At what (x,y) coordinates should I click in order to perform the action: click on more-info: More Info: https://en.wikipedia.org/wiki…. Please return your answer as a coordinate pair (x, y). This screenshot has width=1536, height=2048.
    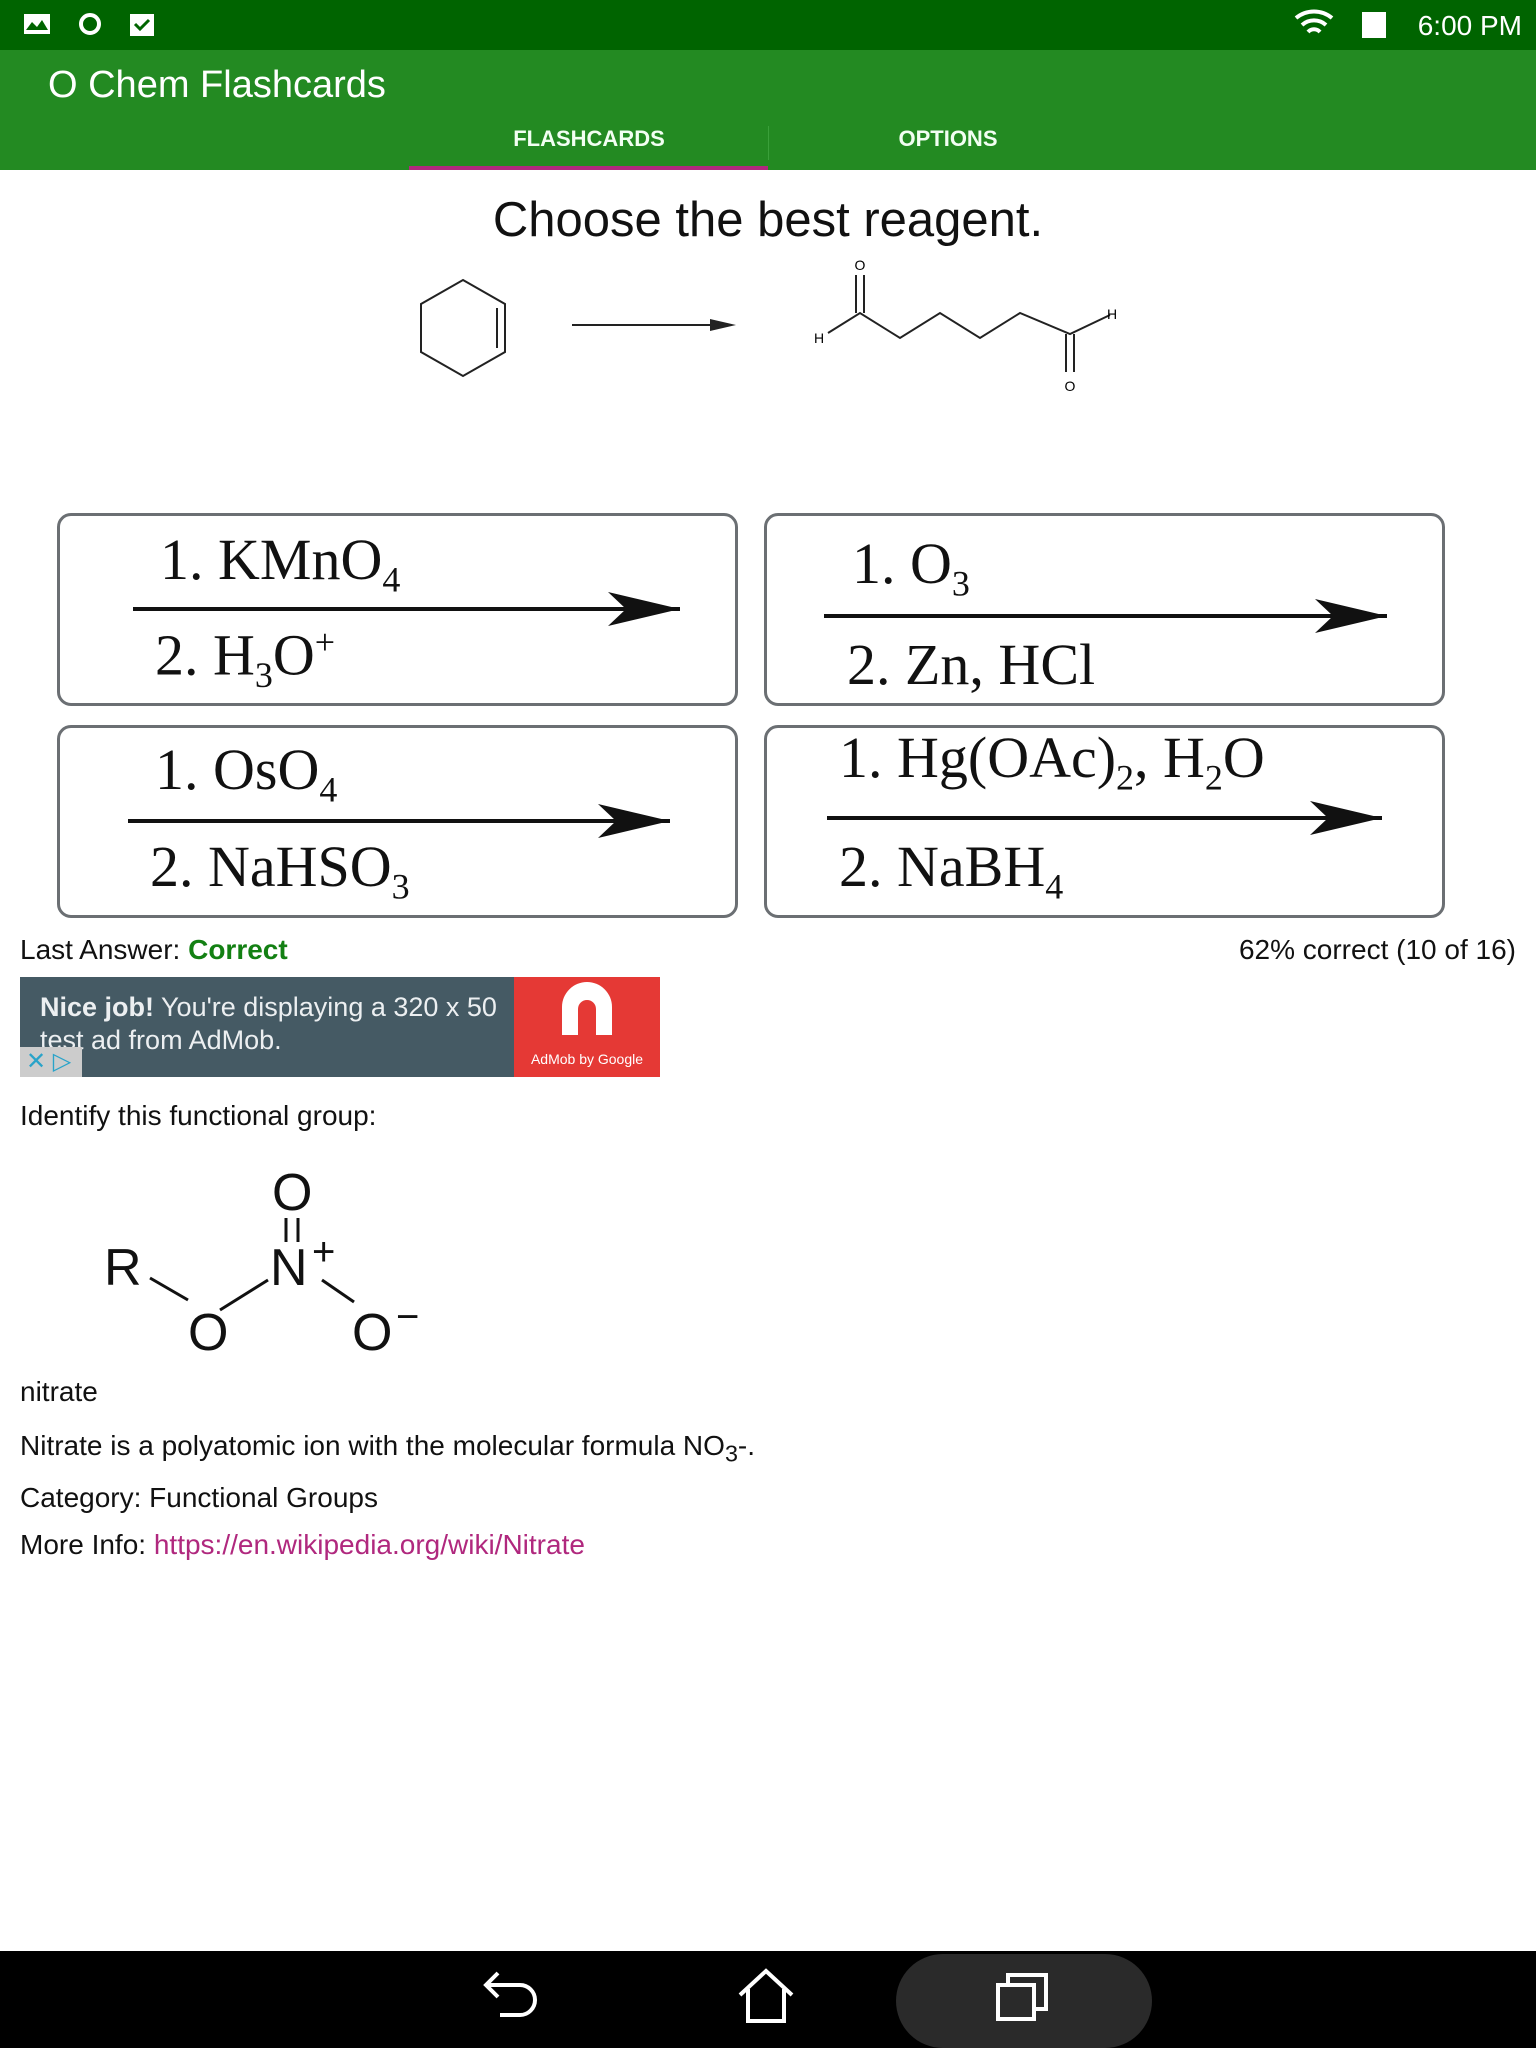
    Looking at the image, I should click on (302, 1544).